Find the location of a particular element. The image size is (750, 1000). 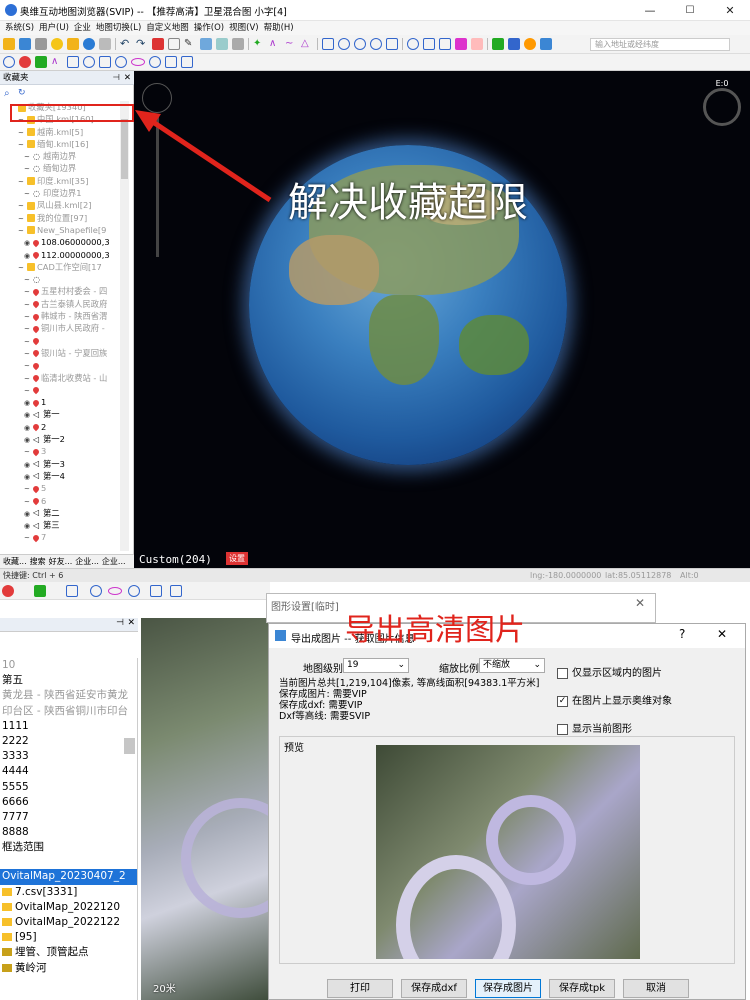

rect-icon is located at coordinates (392, 44).